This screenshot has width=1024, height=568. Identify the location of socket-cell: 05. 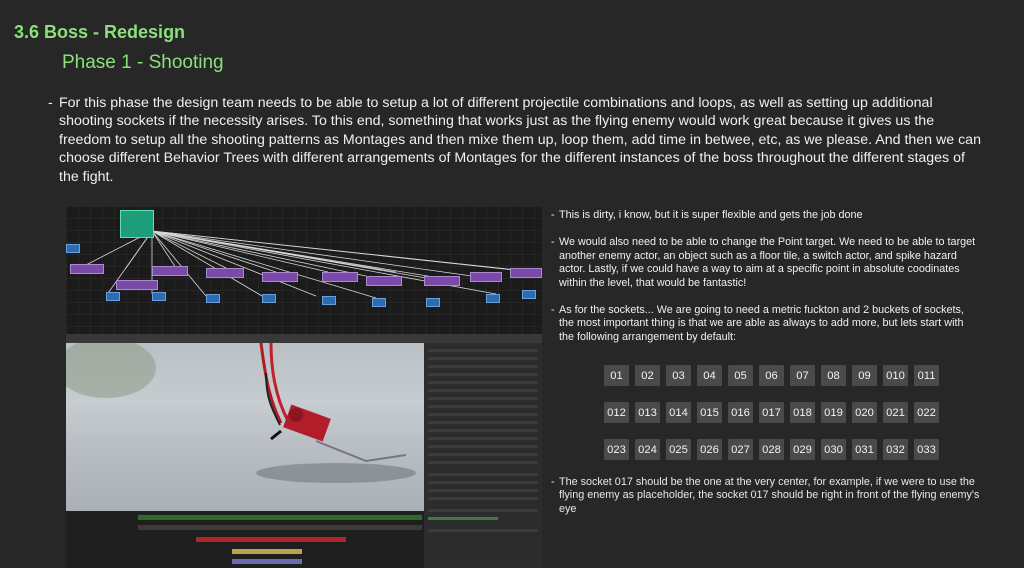
(740, 375).